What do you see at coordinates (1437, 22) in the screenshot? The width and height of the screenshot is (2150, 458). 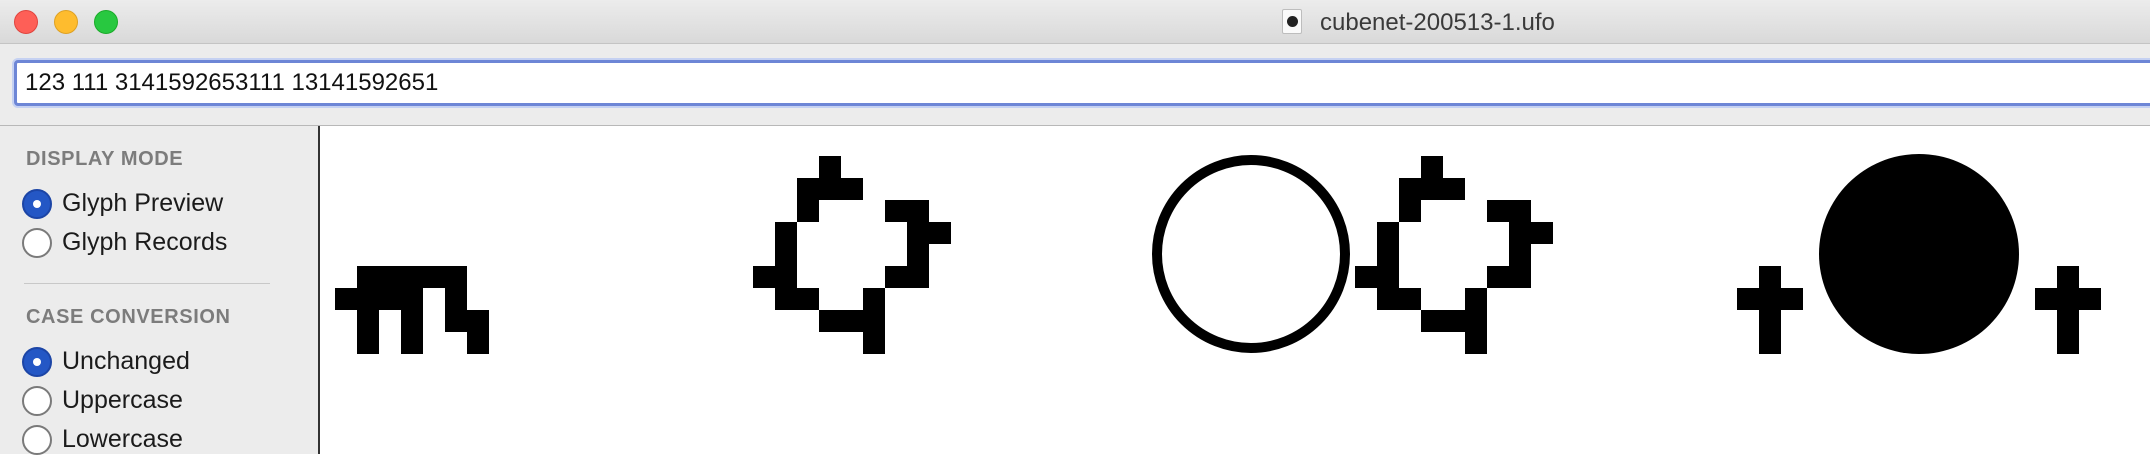 I see `window-title: cubenet-200513-1.ufo` at bounding box center [1437, 22].